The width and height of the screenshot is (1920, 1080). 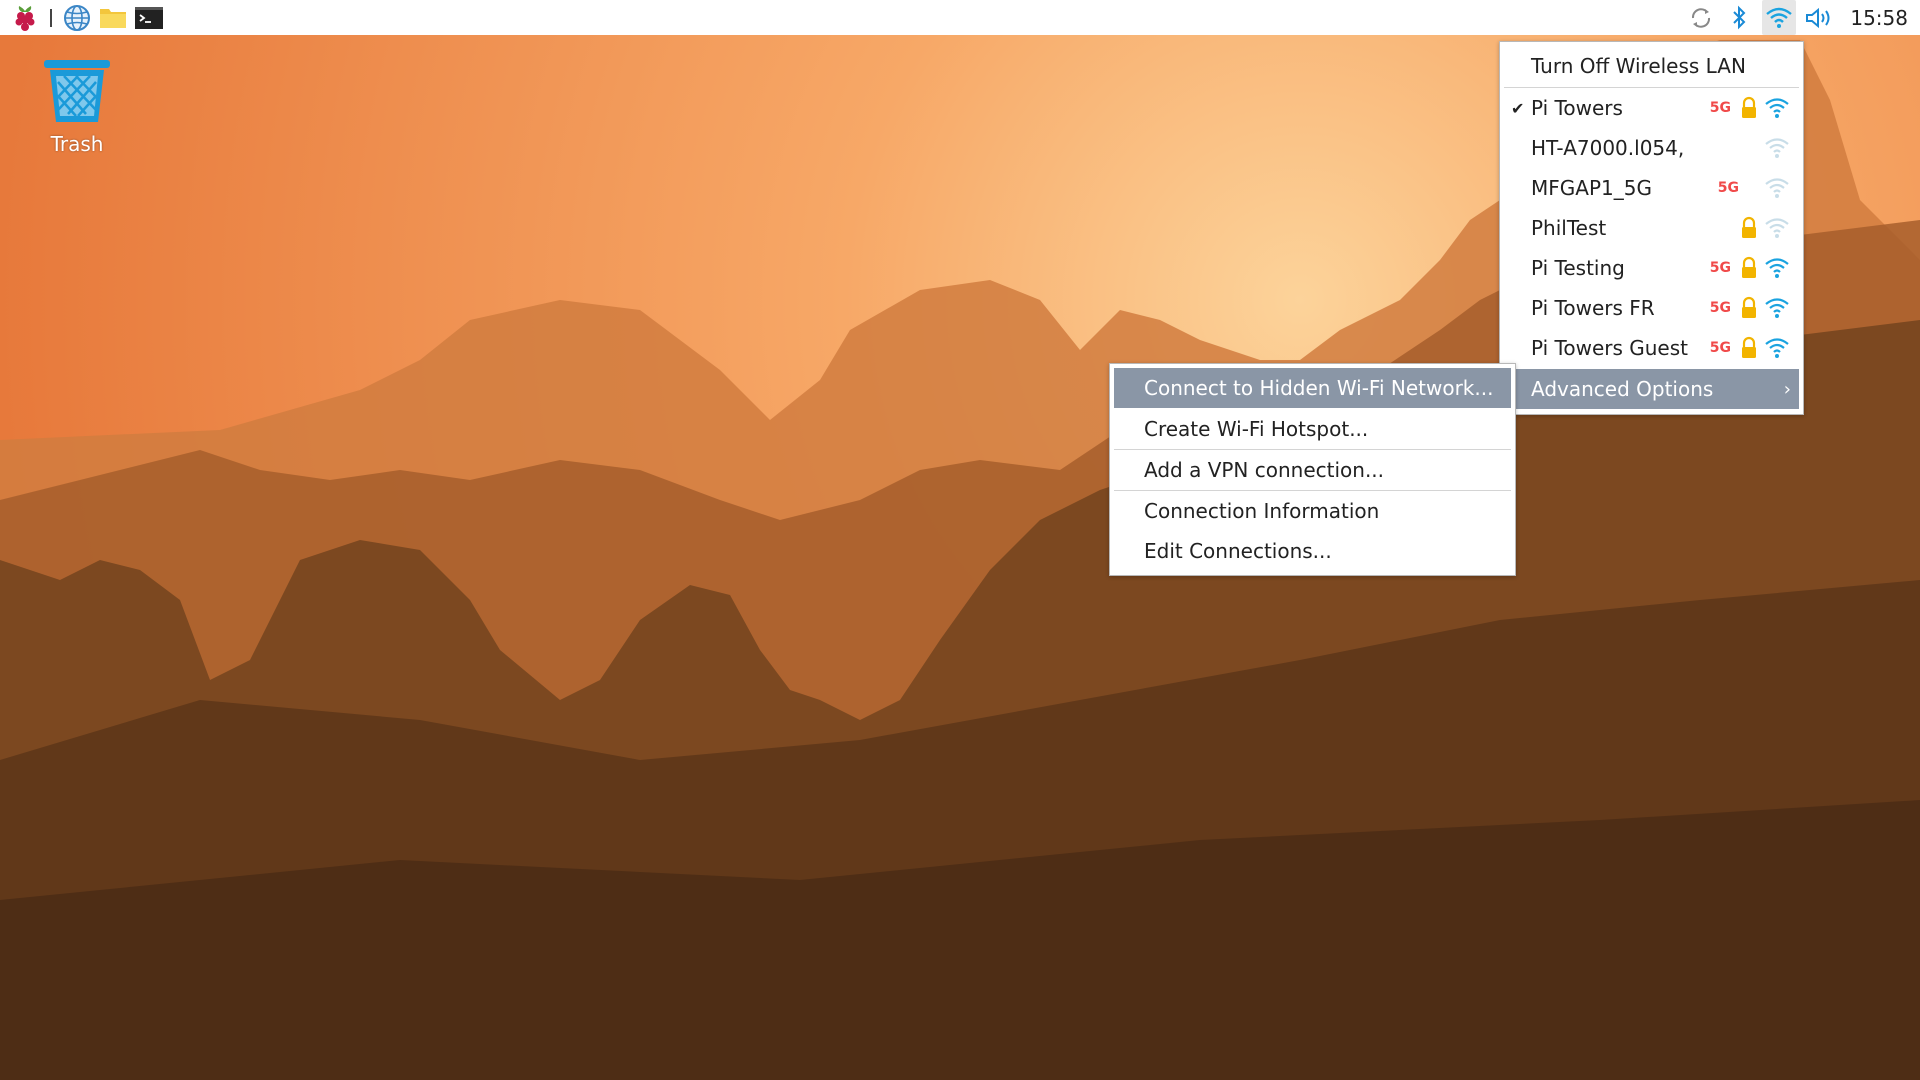 What do you see at coordinates (1622, 389) in the screenshot?
I see `menu-item-label: Advanced Options` at bounding box center [1622, 389].